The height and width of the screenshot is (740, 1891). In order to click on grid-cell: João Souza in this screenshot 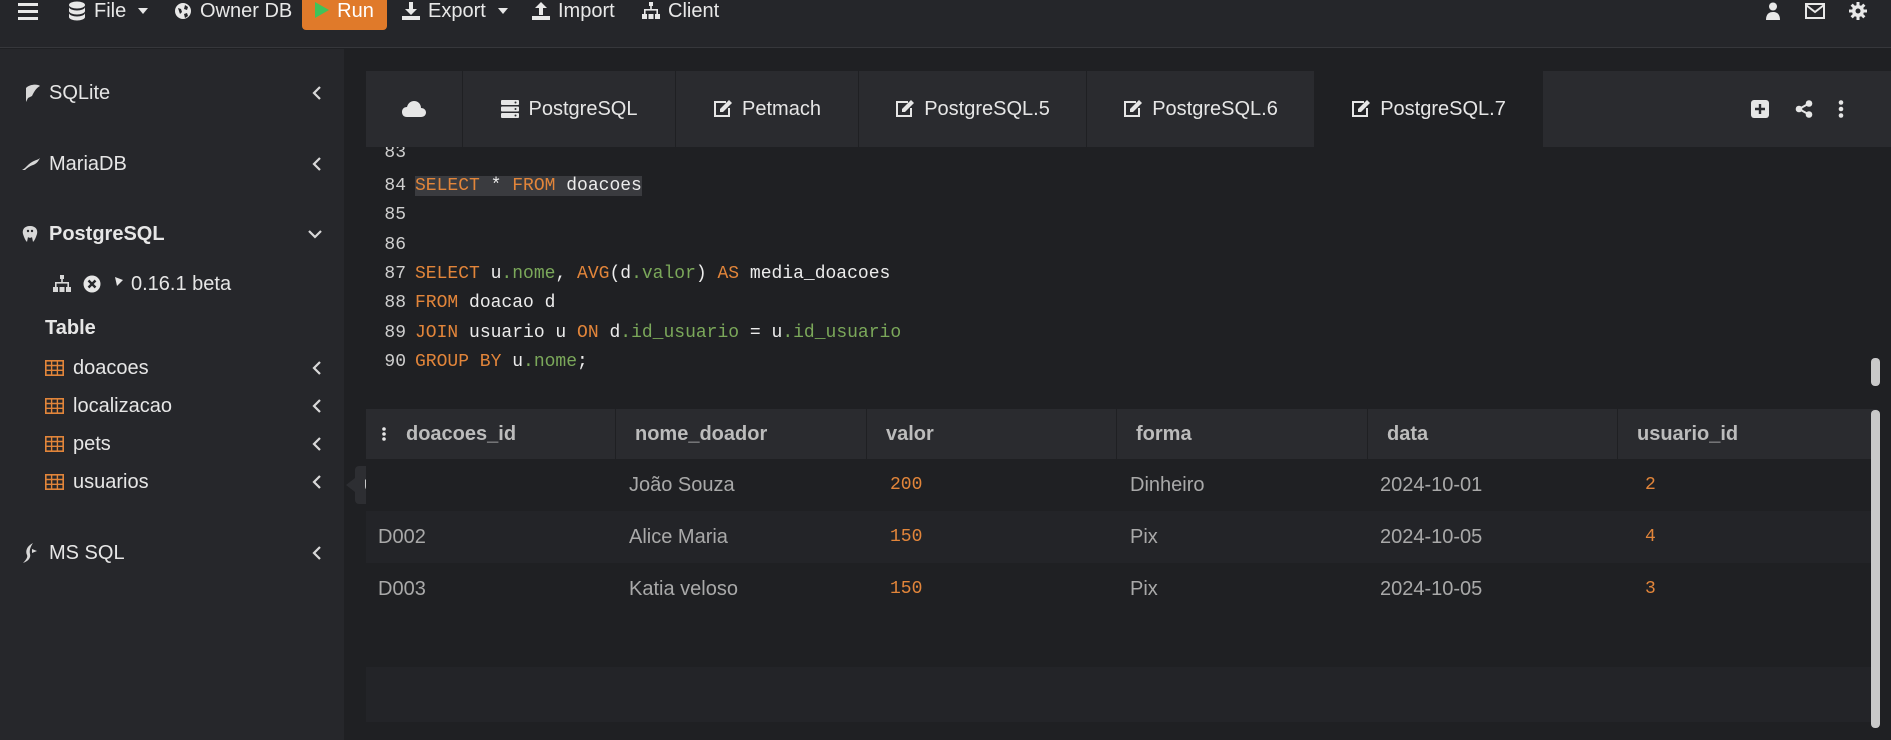, I will do `click(682, 485)`.